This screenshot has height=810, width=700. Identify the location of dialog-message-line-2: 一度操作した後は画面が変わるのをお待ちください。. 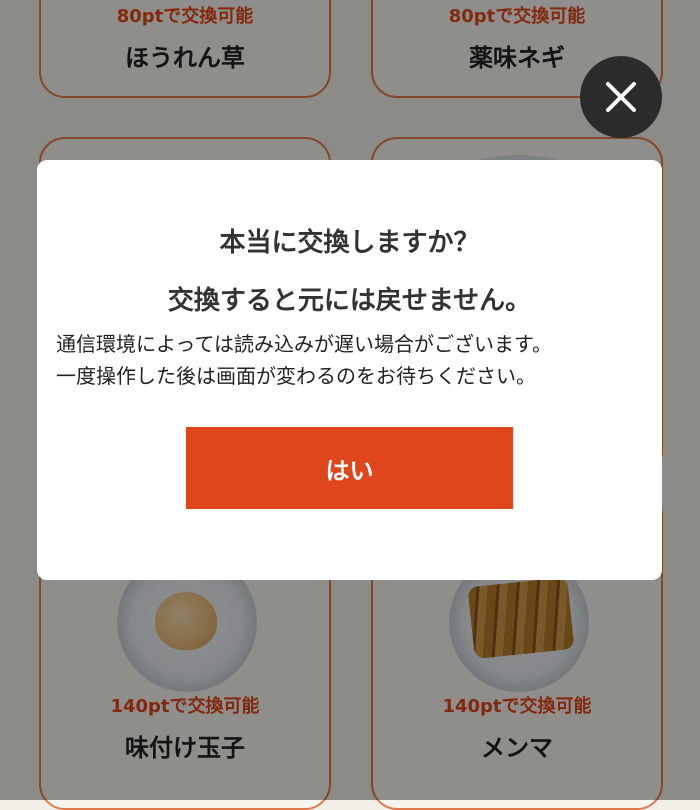
(296, 376).